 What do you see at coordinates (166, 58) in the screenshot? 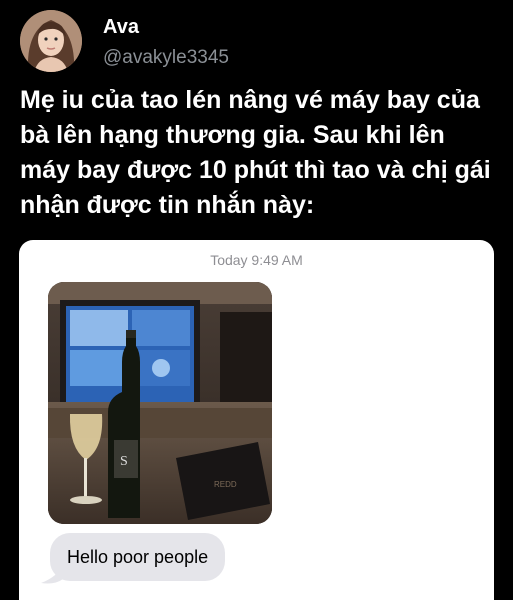
I see `user-handle: @avakyle3345` at bounding box center [166, 58].